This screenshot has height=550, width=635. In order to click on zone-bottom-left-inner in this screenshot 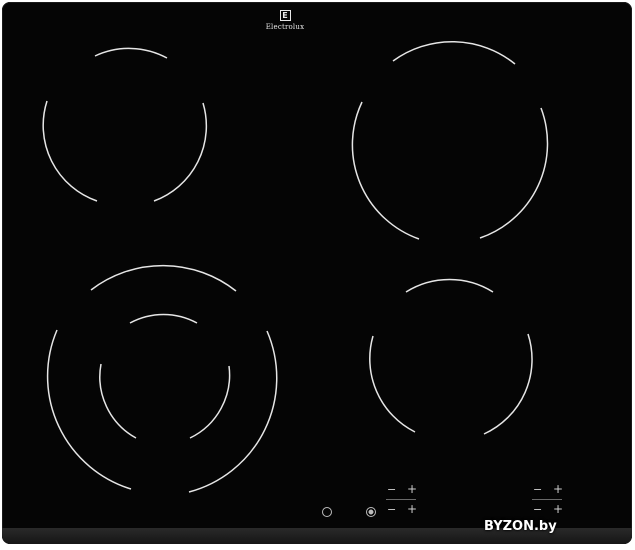, I will do `click(165, 376)`.